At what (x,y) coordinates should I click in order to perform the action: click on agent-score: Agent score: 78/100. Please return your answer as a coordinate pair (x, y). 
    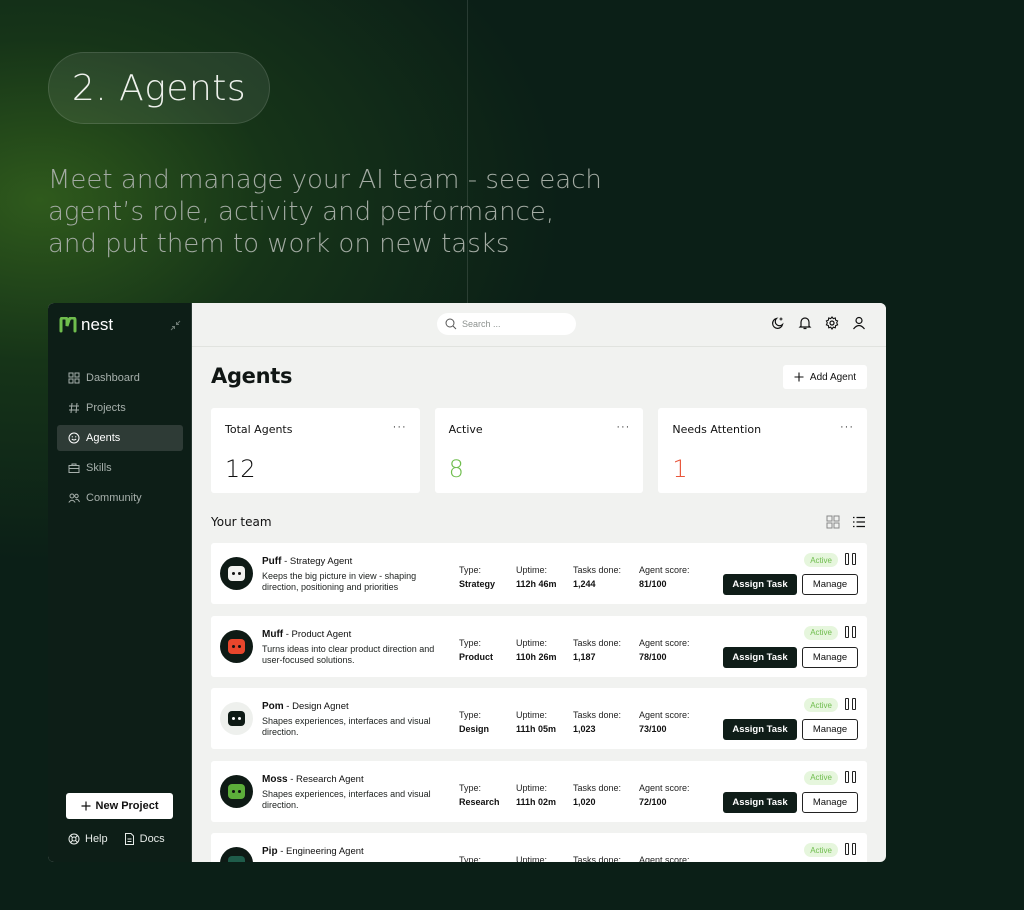
    Looking at the image, I should click on (664, 650).